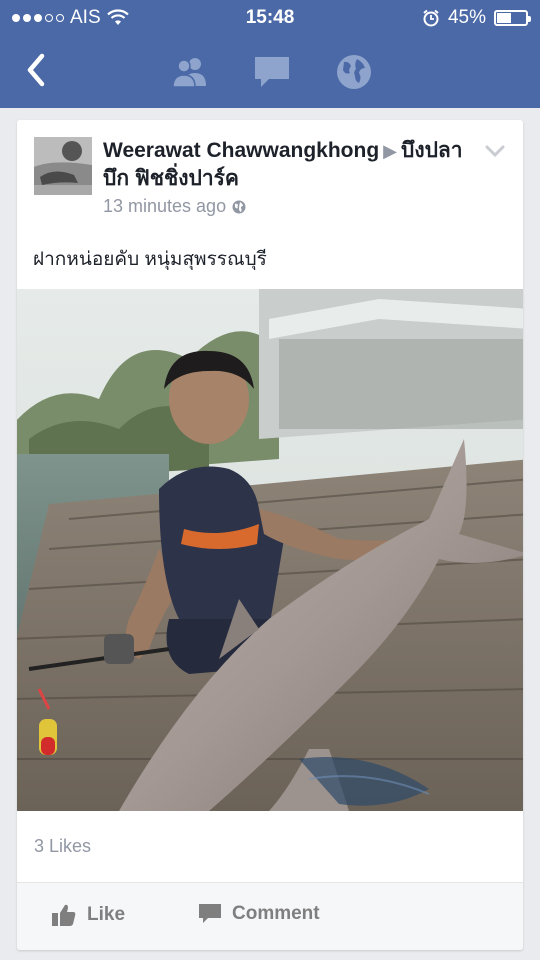 This screenshot has height=960, width=540. I want to click on post-meta: 13 minutes ago, so click(174, 206).